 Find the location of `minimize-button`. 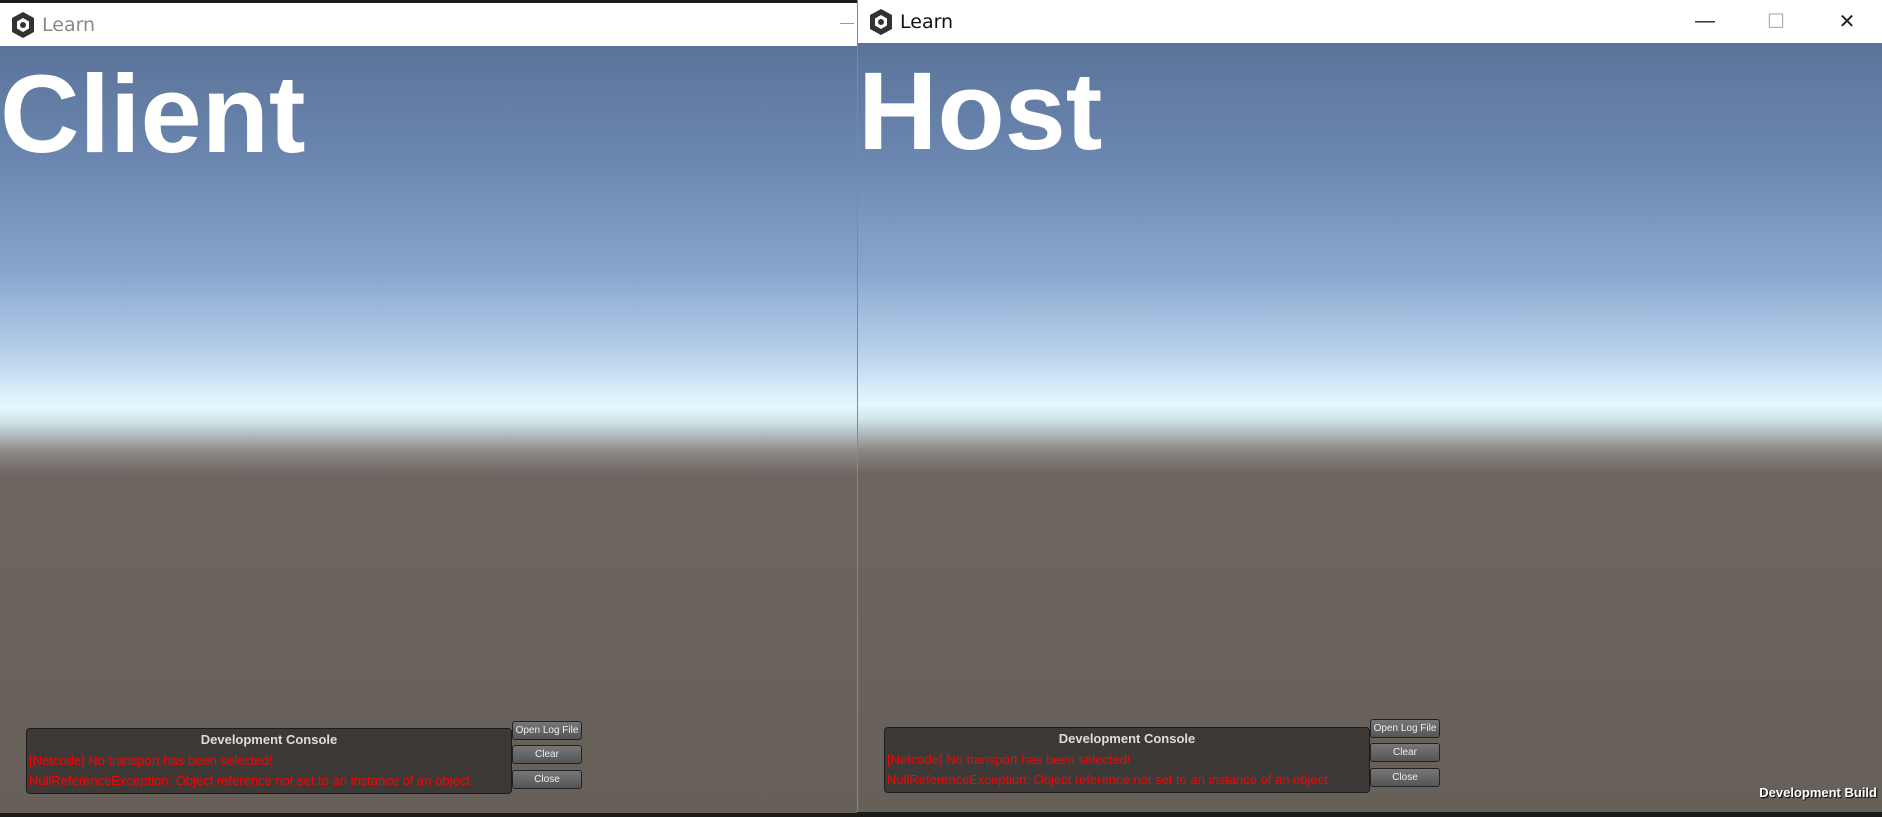

minimize-button is located at coordinates (847, 23).